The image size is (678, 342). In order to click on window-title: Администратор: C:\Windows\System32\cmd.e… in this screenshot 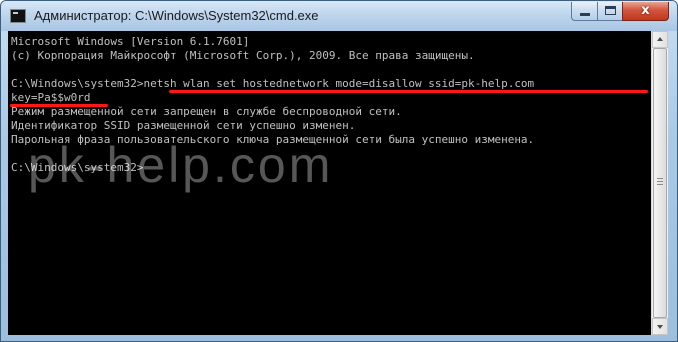, I will do `click(176, 15)`.